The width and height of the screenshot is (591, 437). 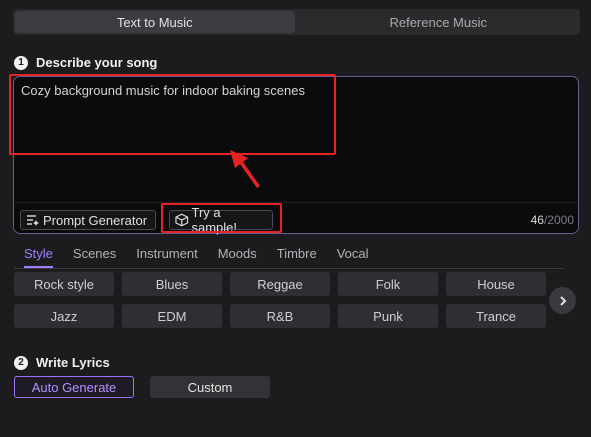 I want to click on prompt-footer: Prompt Generator Try a sample! 46/2000, so click(x=296, y=218).